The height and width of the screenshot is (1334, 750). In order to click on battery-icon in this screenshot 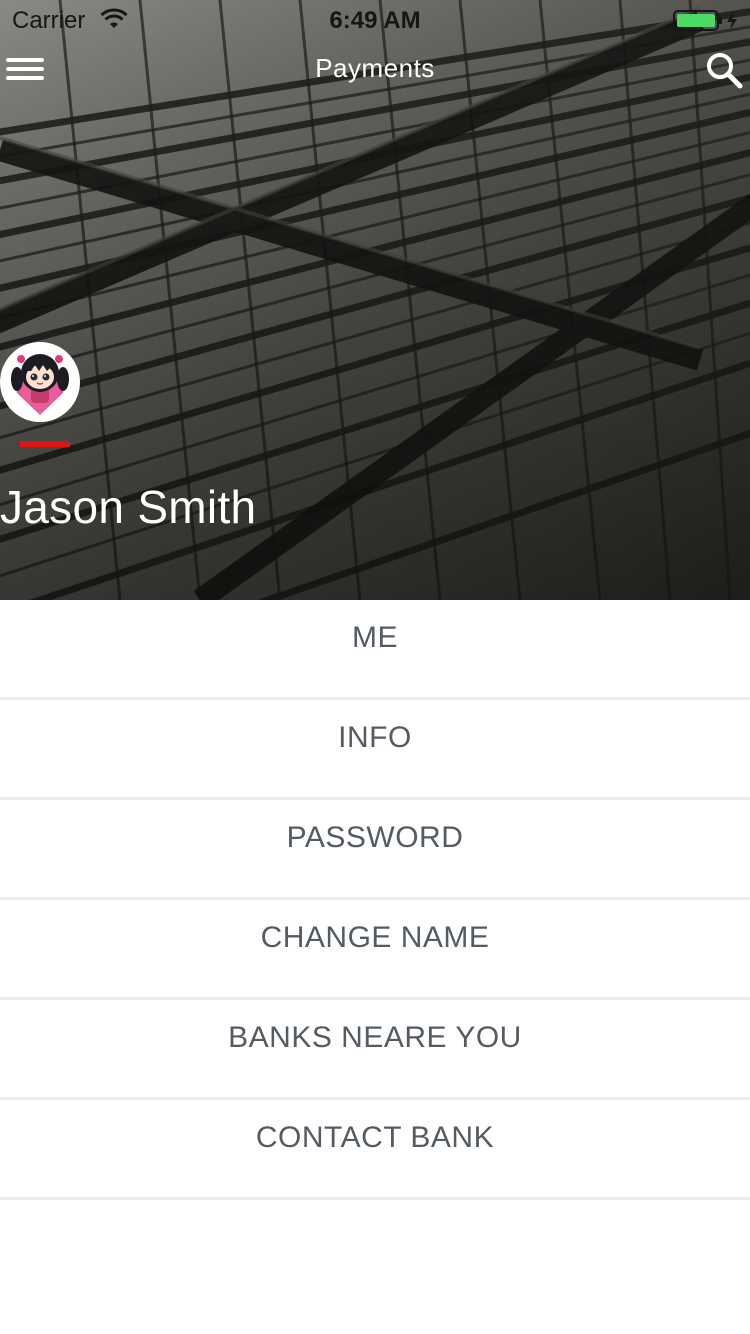, I will do `click(705, 20)`.